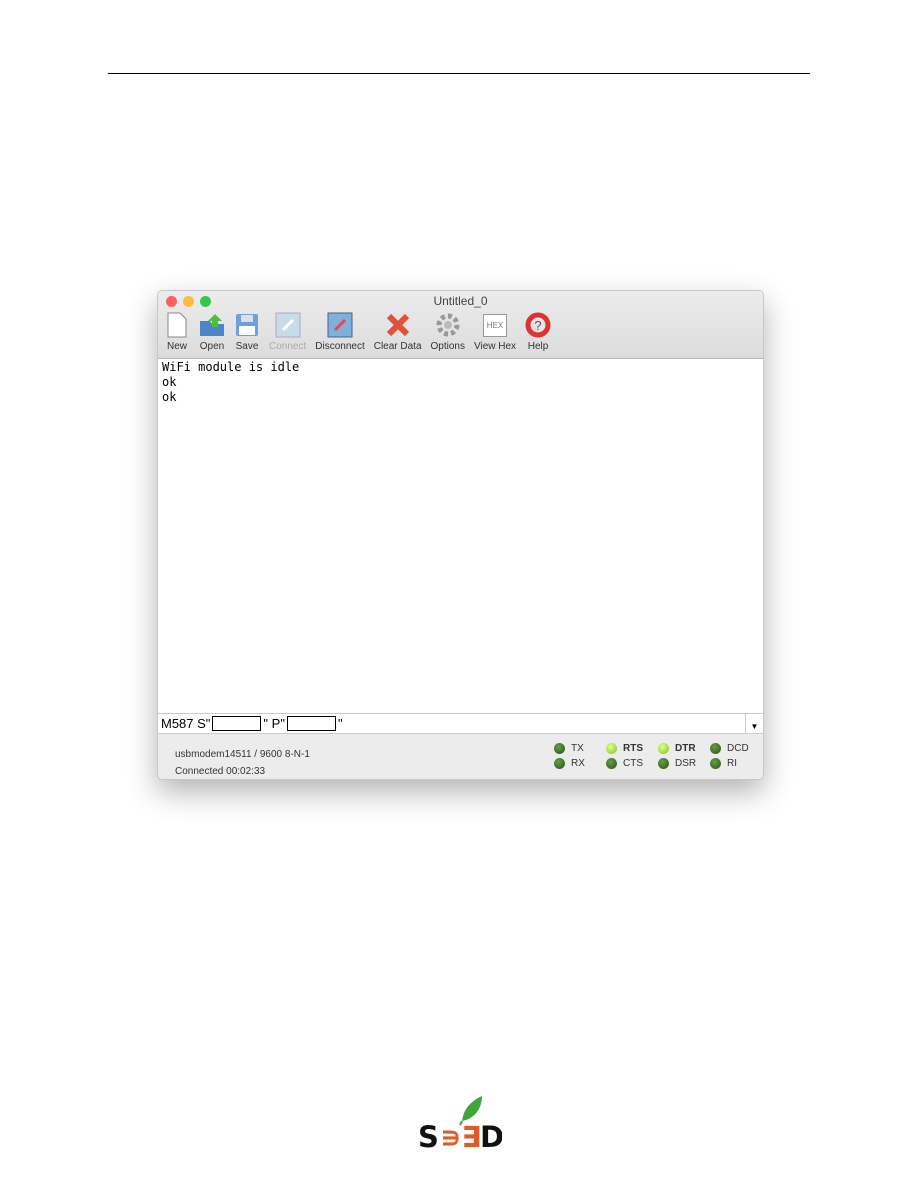 The image size is (918, 1188). What do you see at coordinates (559, 763) in the screenshot?
I see `rx-led-icon` at bounding box center [559, 763].